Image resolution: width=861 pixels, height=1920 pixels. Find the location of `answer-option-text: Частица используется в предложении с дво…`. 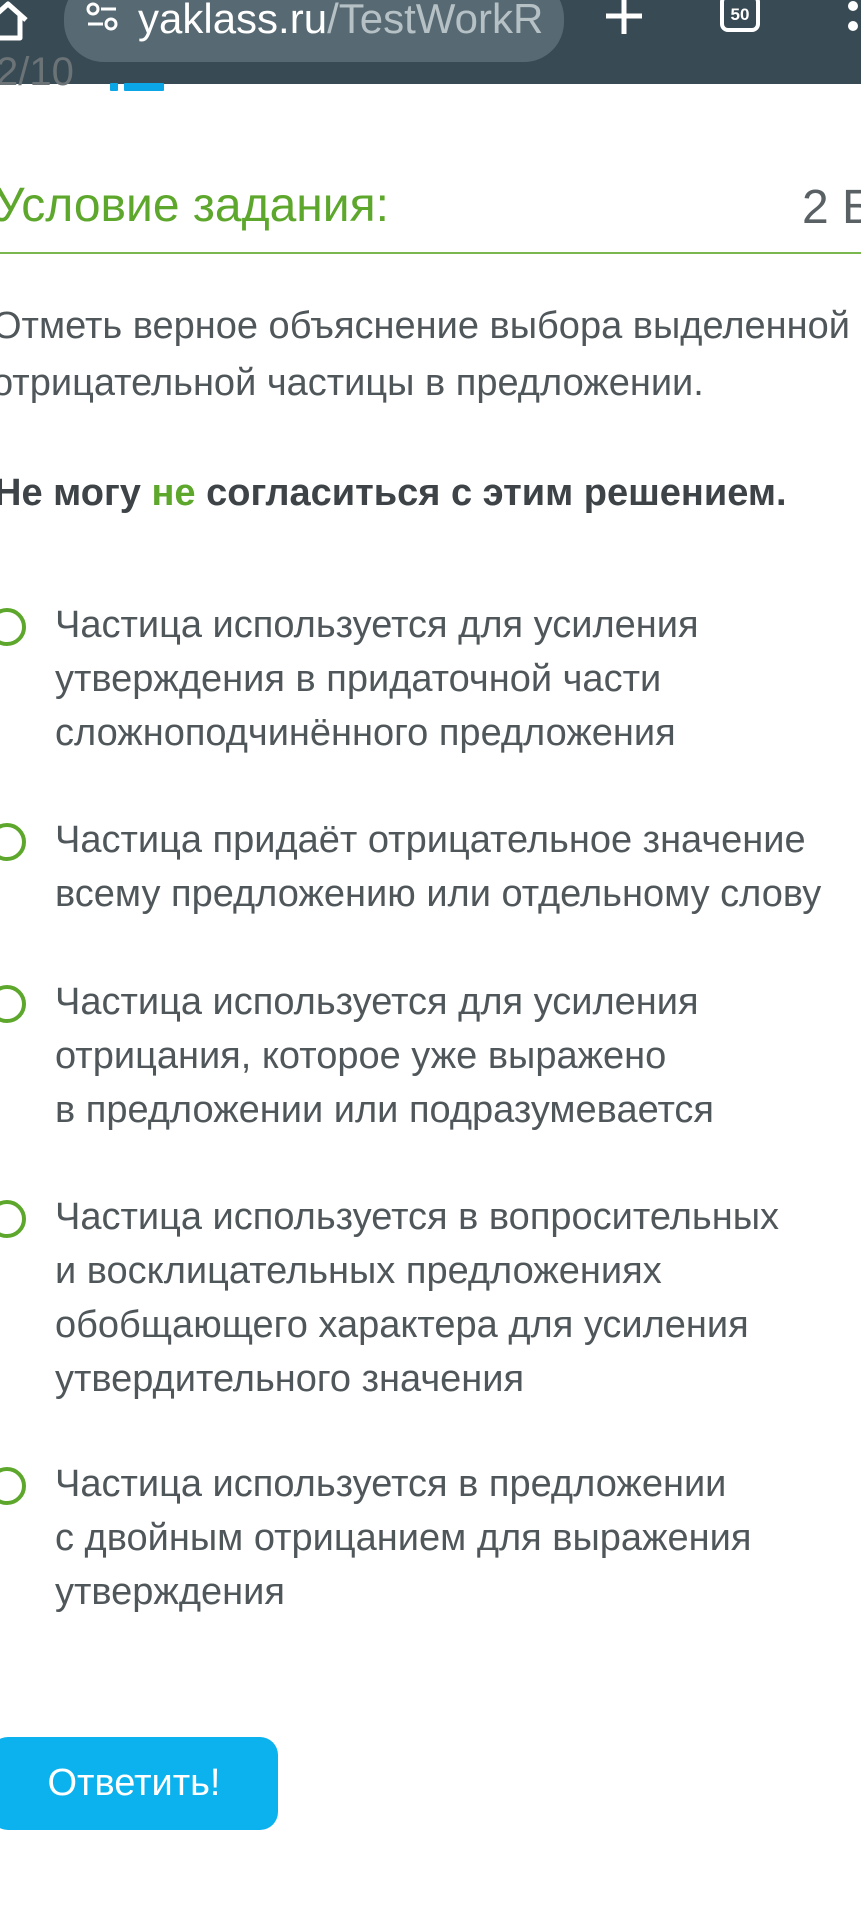

answer-option-text: Частица используется в предложении с дво… is located at coordinates (455, 1538).